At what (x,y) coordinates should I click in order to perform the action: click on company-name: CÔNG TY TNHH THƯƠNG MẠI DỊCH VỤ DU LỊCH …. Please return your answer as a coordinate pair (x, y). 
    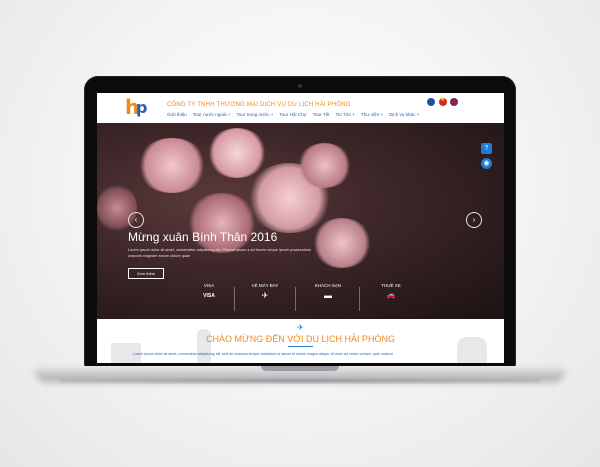
    Looking at the image, I should click on (259, 105).